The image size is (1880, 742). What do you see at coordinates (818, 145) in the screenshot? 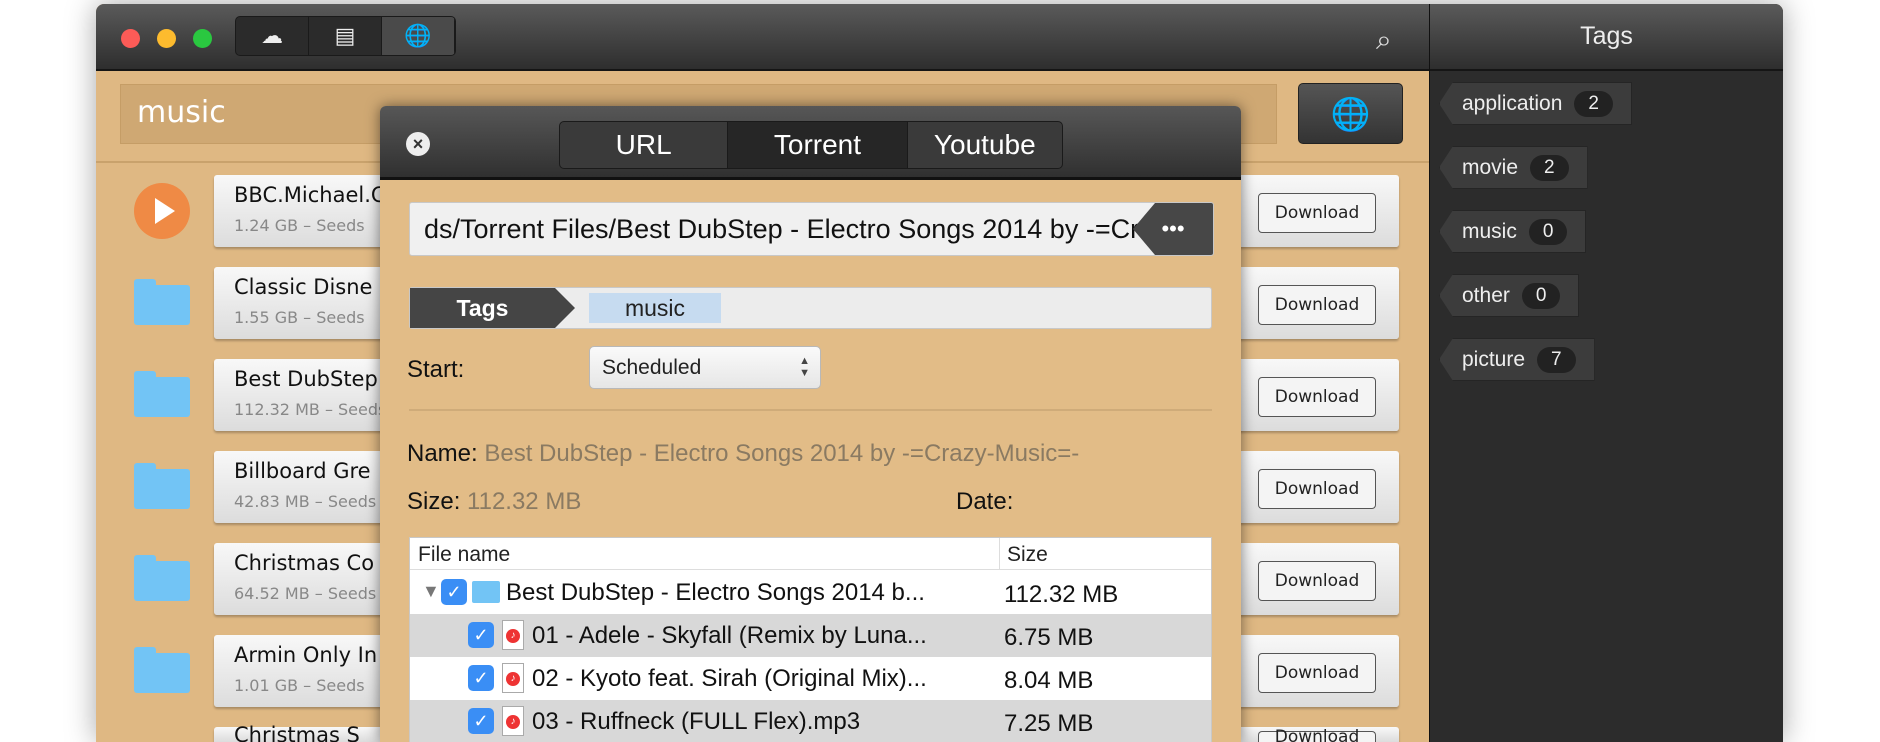
I see `tab-torrent: Torrent` at bounding box center [818, 145].